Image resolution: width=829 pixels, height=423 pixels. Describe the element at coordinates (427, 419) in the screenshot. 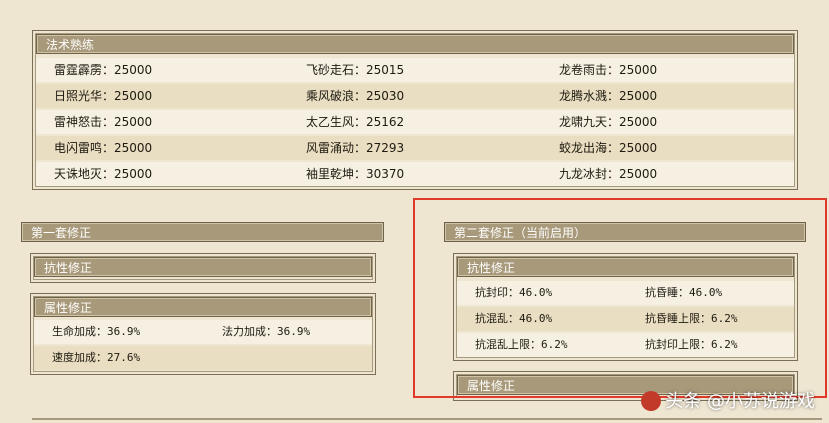

I see `bottom-divider` at that location.